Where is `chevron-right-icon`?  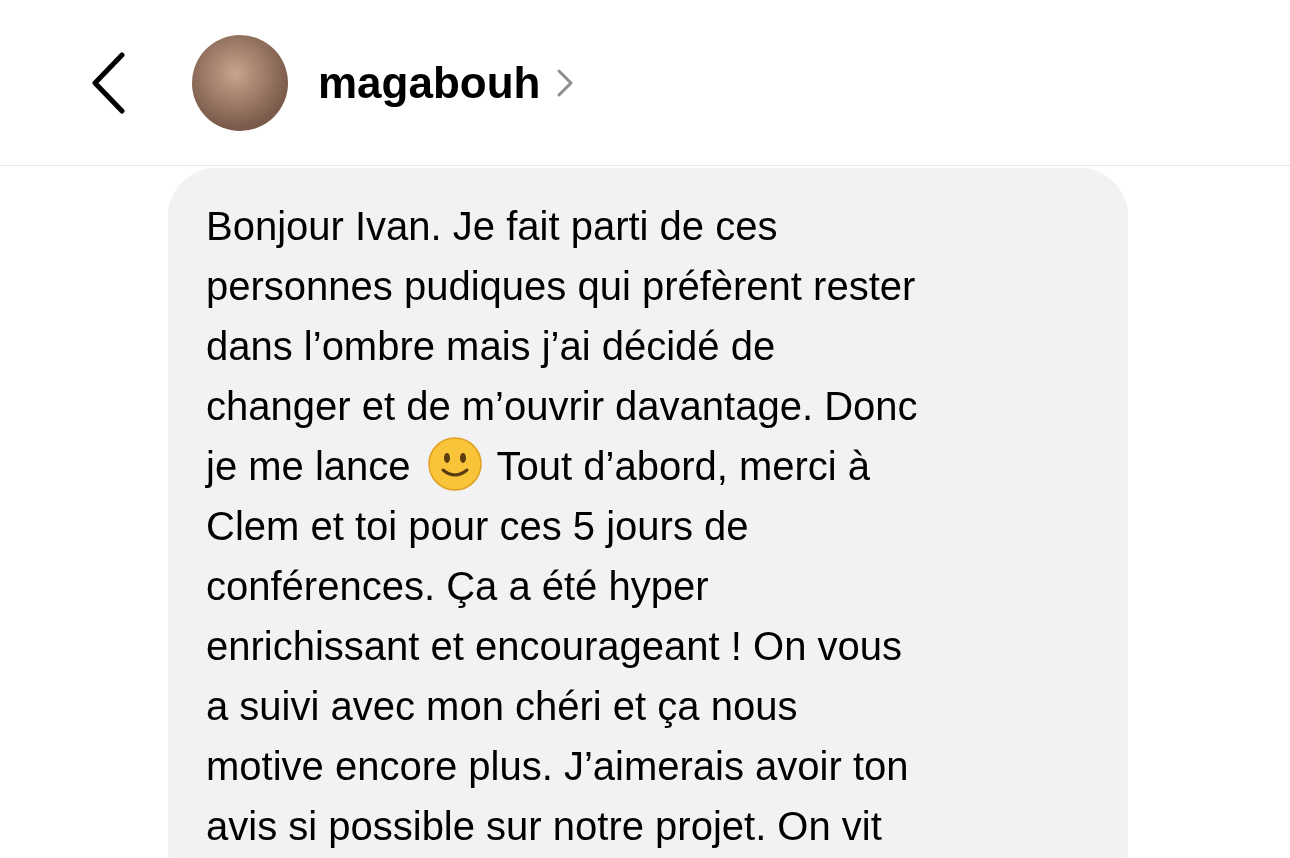 chevron-right-icon is located at coordinates (565, 82).